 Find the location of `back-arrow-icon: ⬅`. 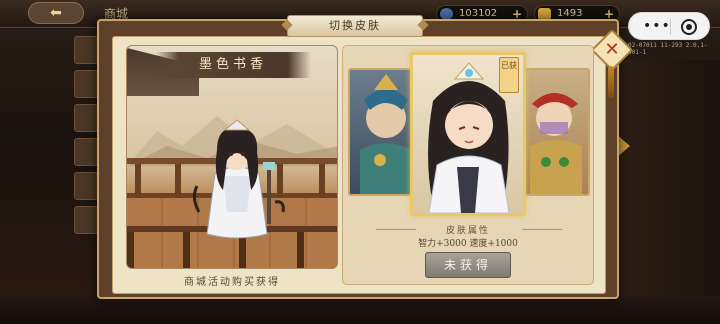

back-arrow-icon: ⬅ is located at coordinates (56, 13).